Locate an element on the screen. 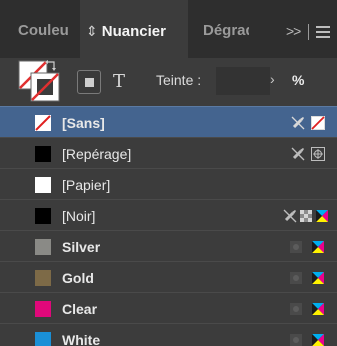 The width and height of the screenshot is (337, 346). swatch-row-white: White is located at coordinates (168, 334).